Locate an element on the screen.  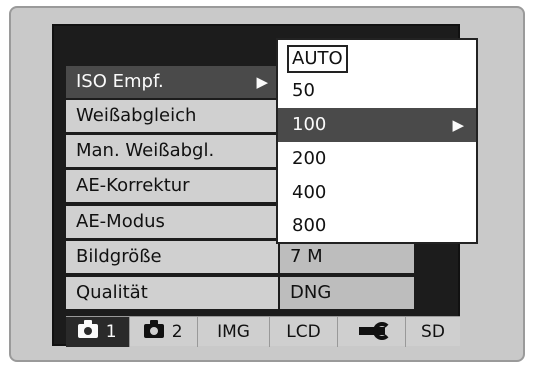
iso-option-50: 50 is located at coordinates (377, 91).